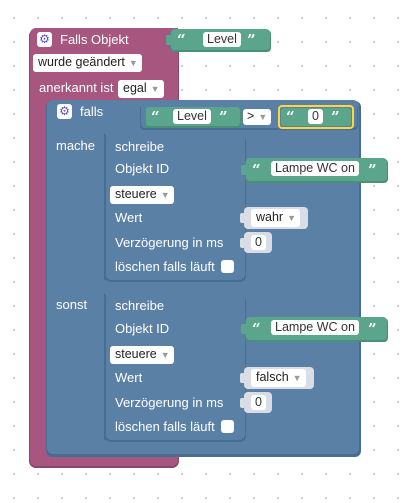  I want to click on then-label: mache, so click(76, 145).